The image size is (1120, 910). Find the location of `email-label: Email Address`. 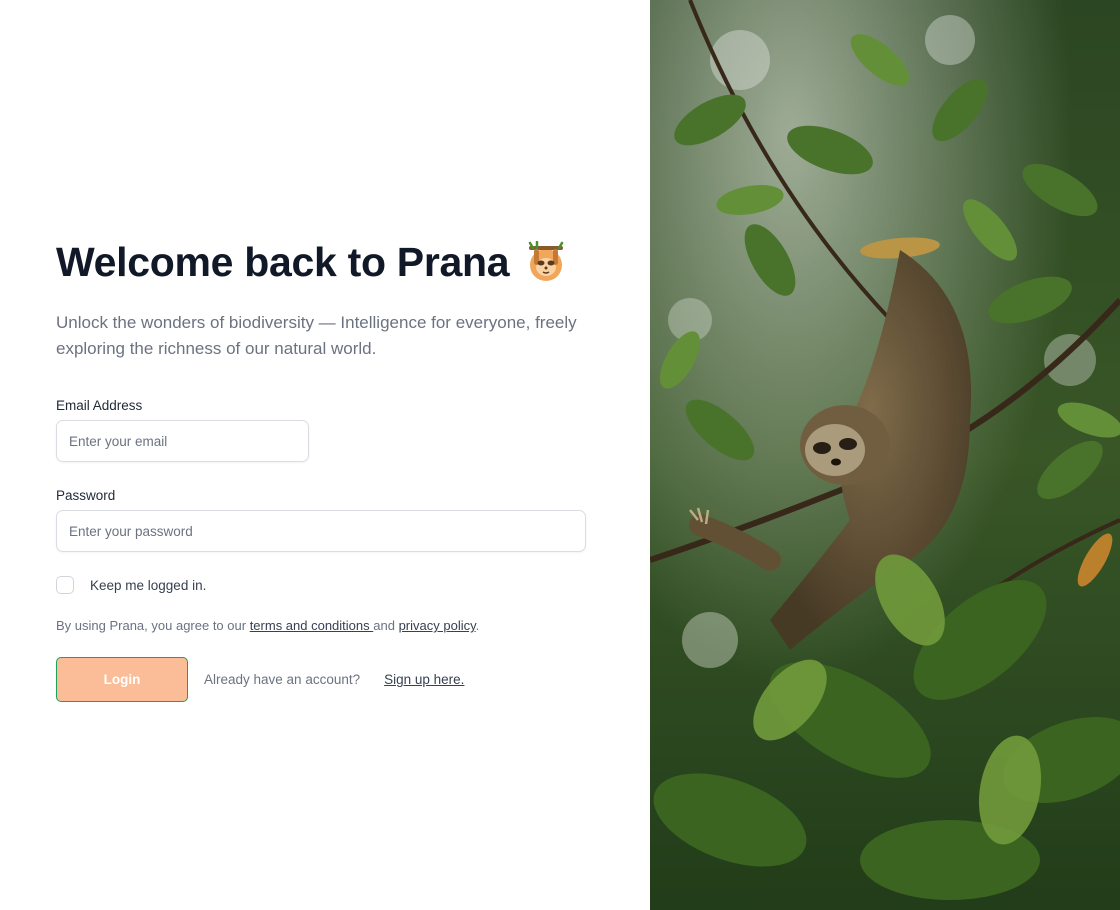

email-label: Email Address is located at coordinates (99, 405).